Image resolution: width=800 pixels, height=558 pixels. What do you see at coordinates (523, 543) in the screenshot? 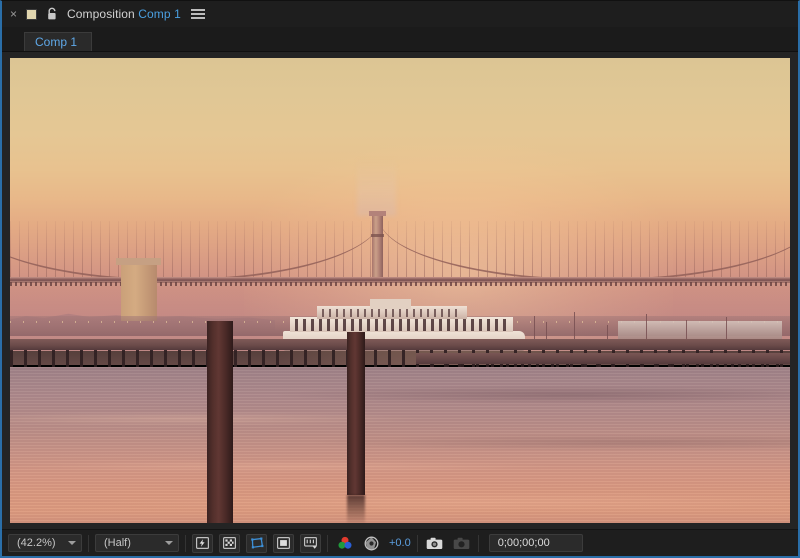
I see `timecode-value: 0;00;00;00` at bounding box center [523, 543].